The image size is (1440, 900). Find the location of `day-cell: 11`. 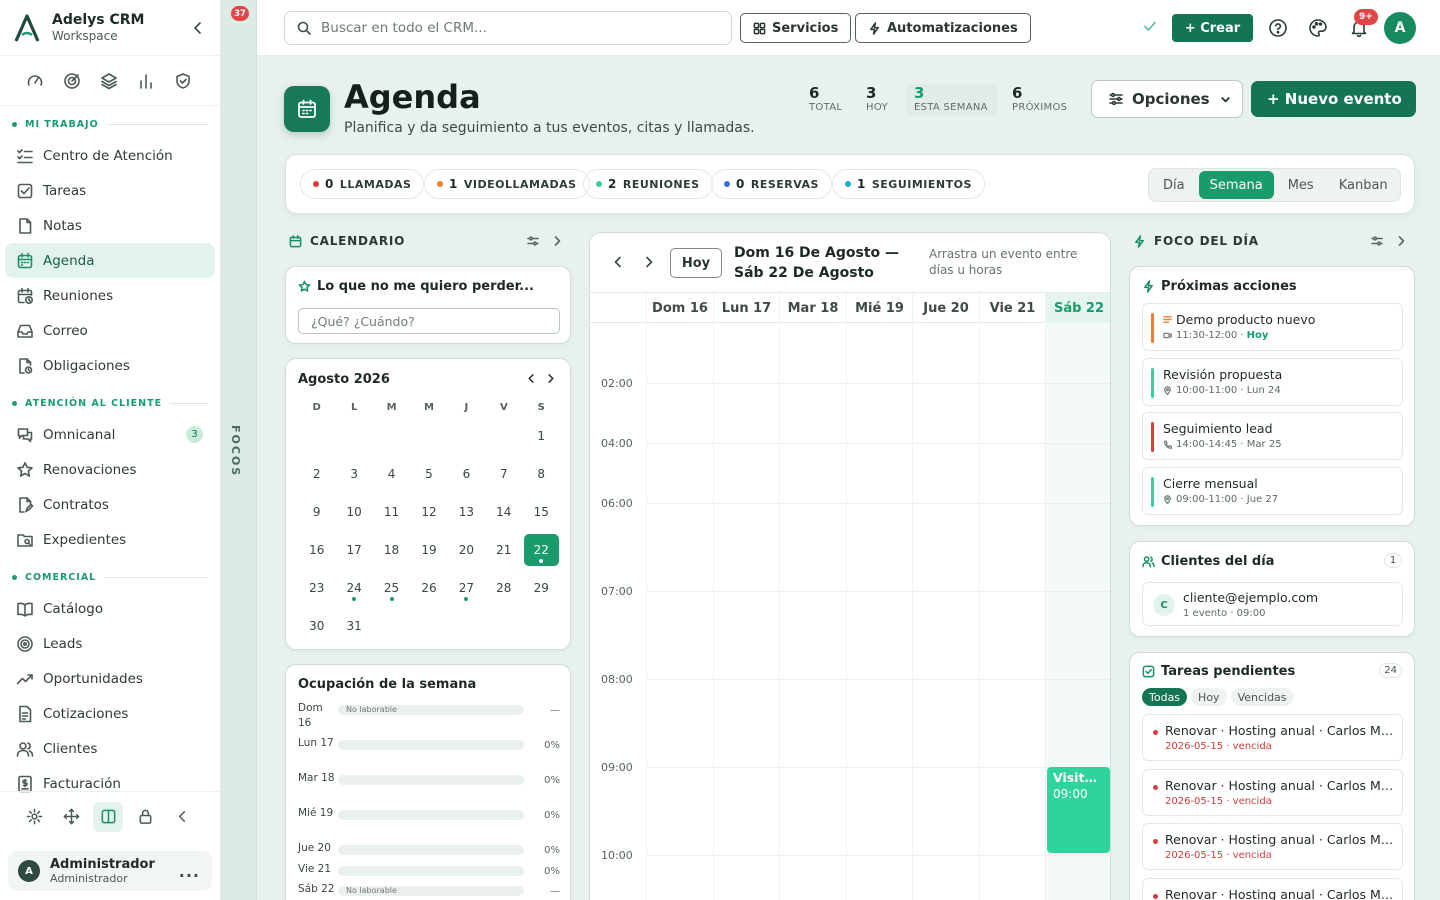

day-cell: 11 is located at coordinates (391, 512).